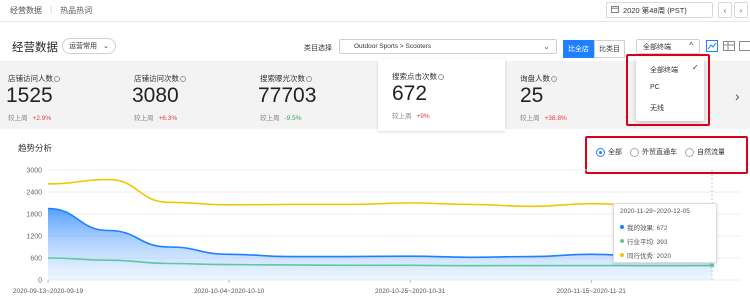 This screenshot has width=750, height=300. What do you see at coordinates (615, 10) in the screenshot?
I see `calendar-icon` at bounding box center [615, 10].